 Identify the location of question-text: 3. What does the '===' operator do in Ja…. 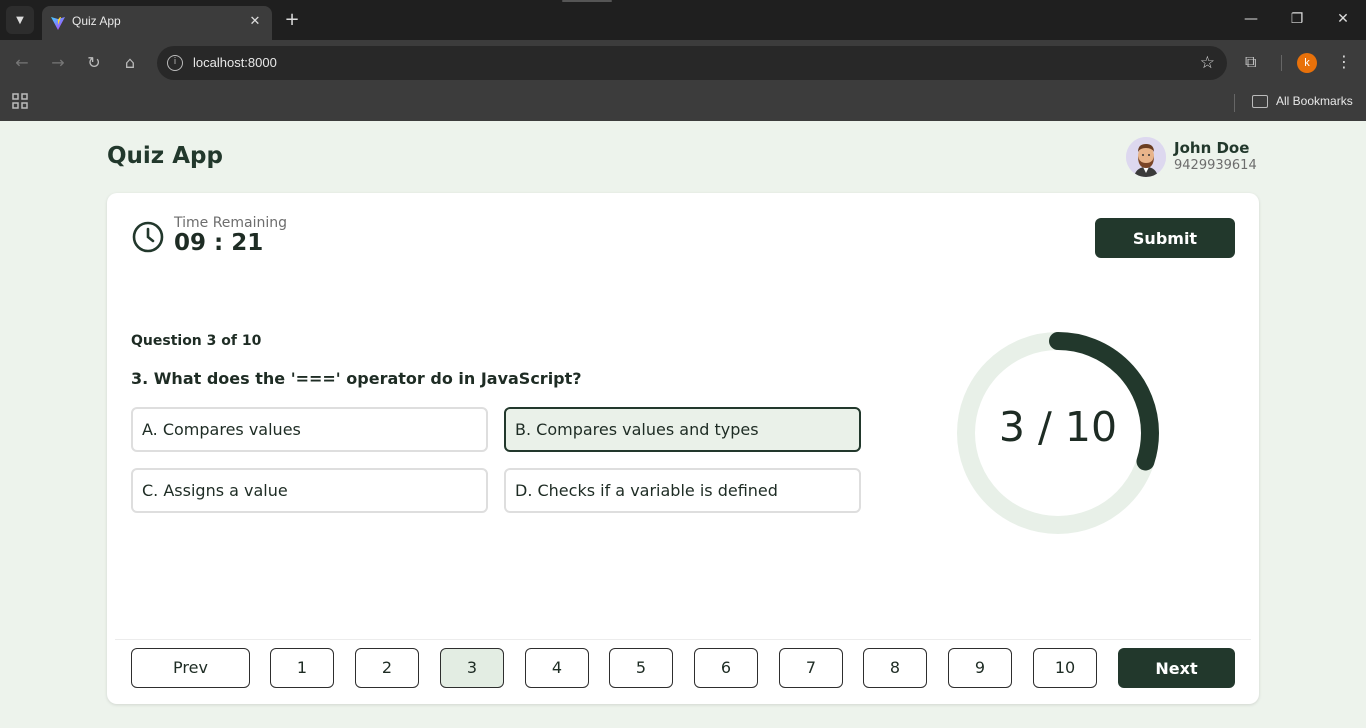
(356, 378).